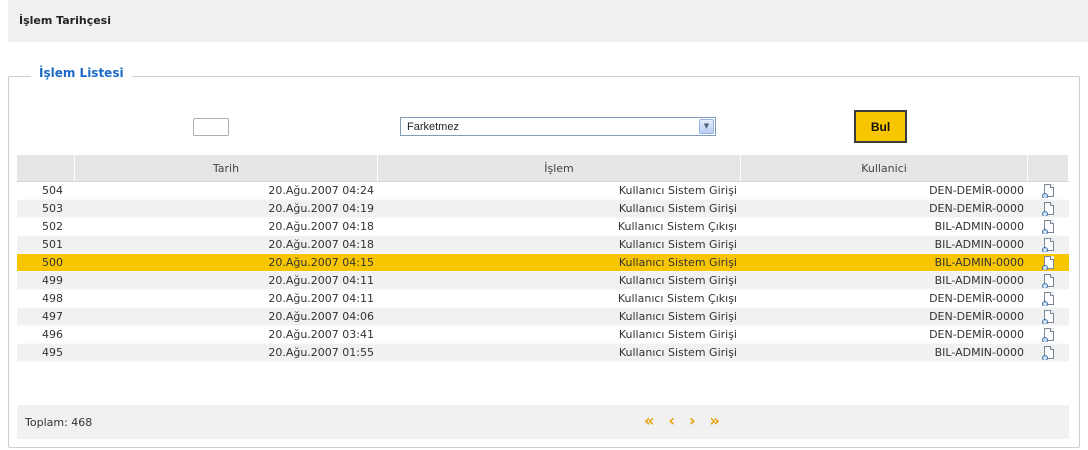 The width and height of the screenshot is (1088, 450). I want to click on header-operation: İşlem, so click(559, 168).